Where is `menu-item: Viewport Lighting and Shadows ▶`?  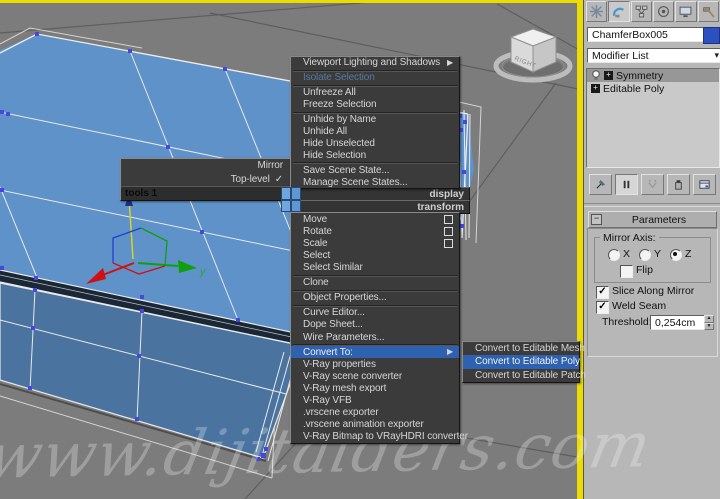
menu-item: Viewport Lighting and Shadows ▶ is located at coordinates (375, 63).